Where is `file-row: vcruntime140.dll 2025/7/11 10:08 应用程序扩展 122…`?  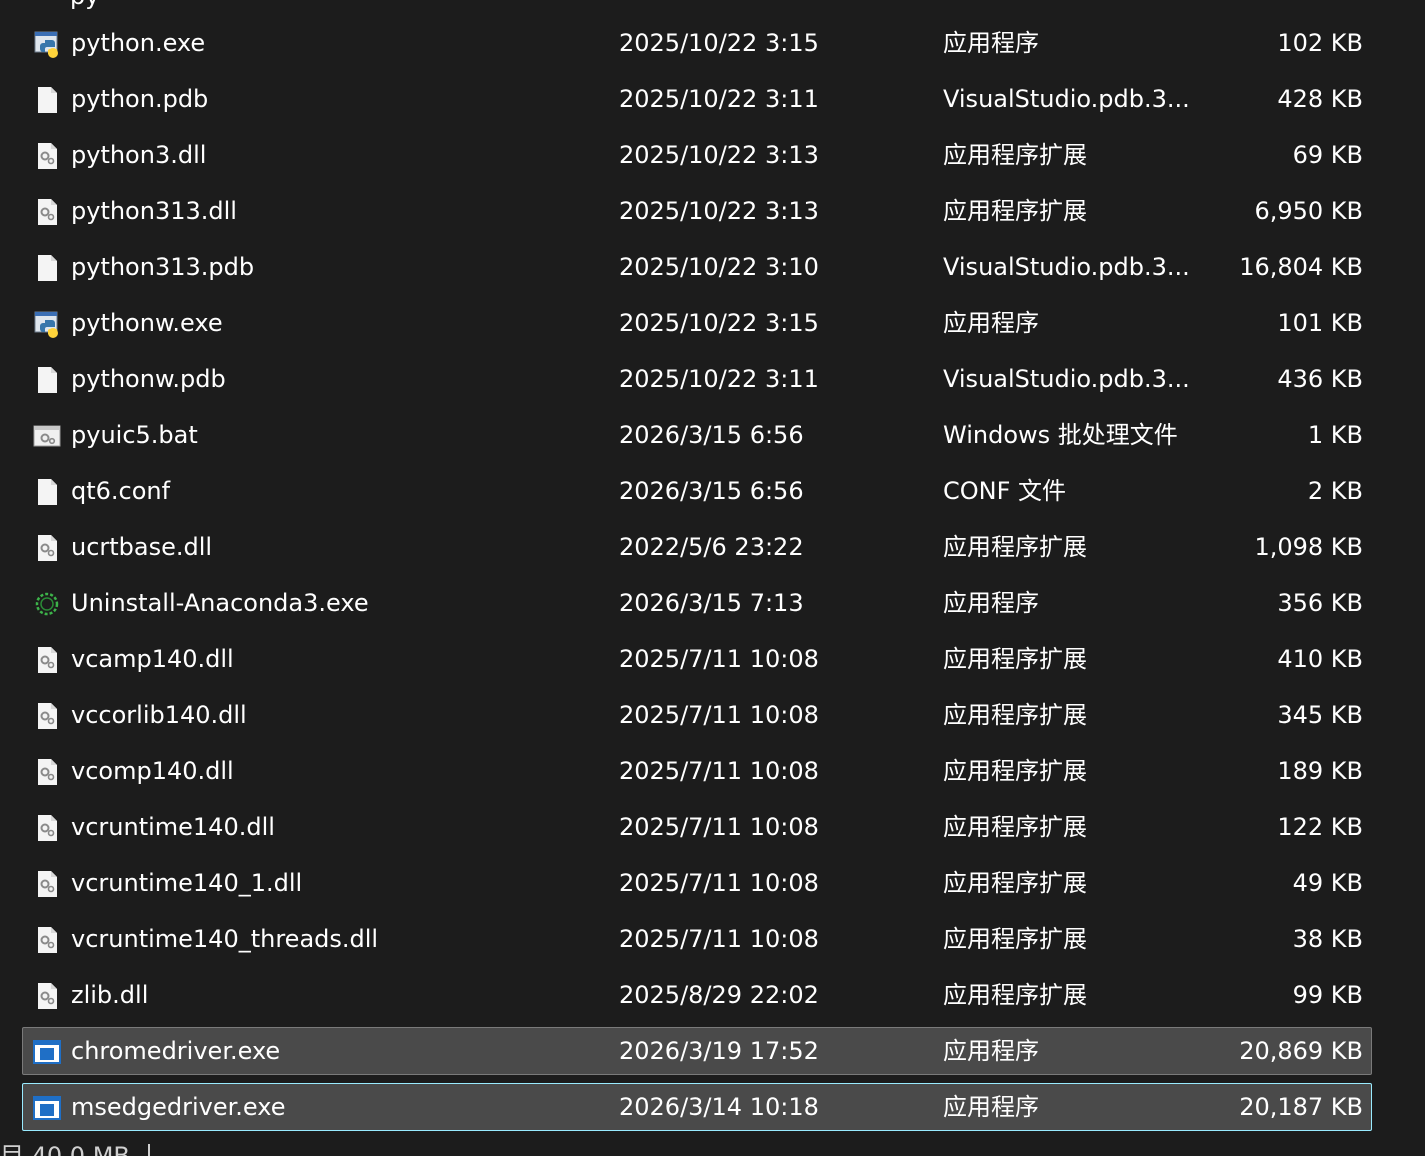 file-row: vcruntime140.dll 2025/7/11 10:08 应用程序扩展 122… is located at coordinates (697, 827).